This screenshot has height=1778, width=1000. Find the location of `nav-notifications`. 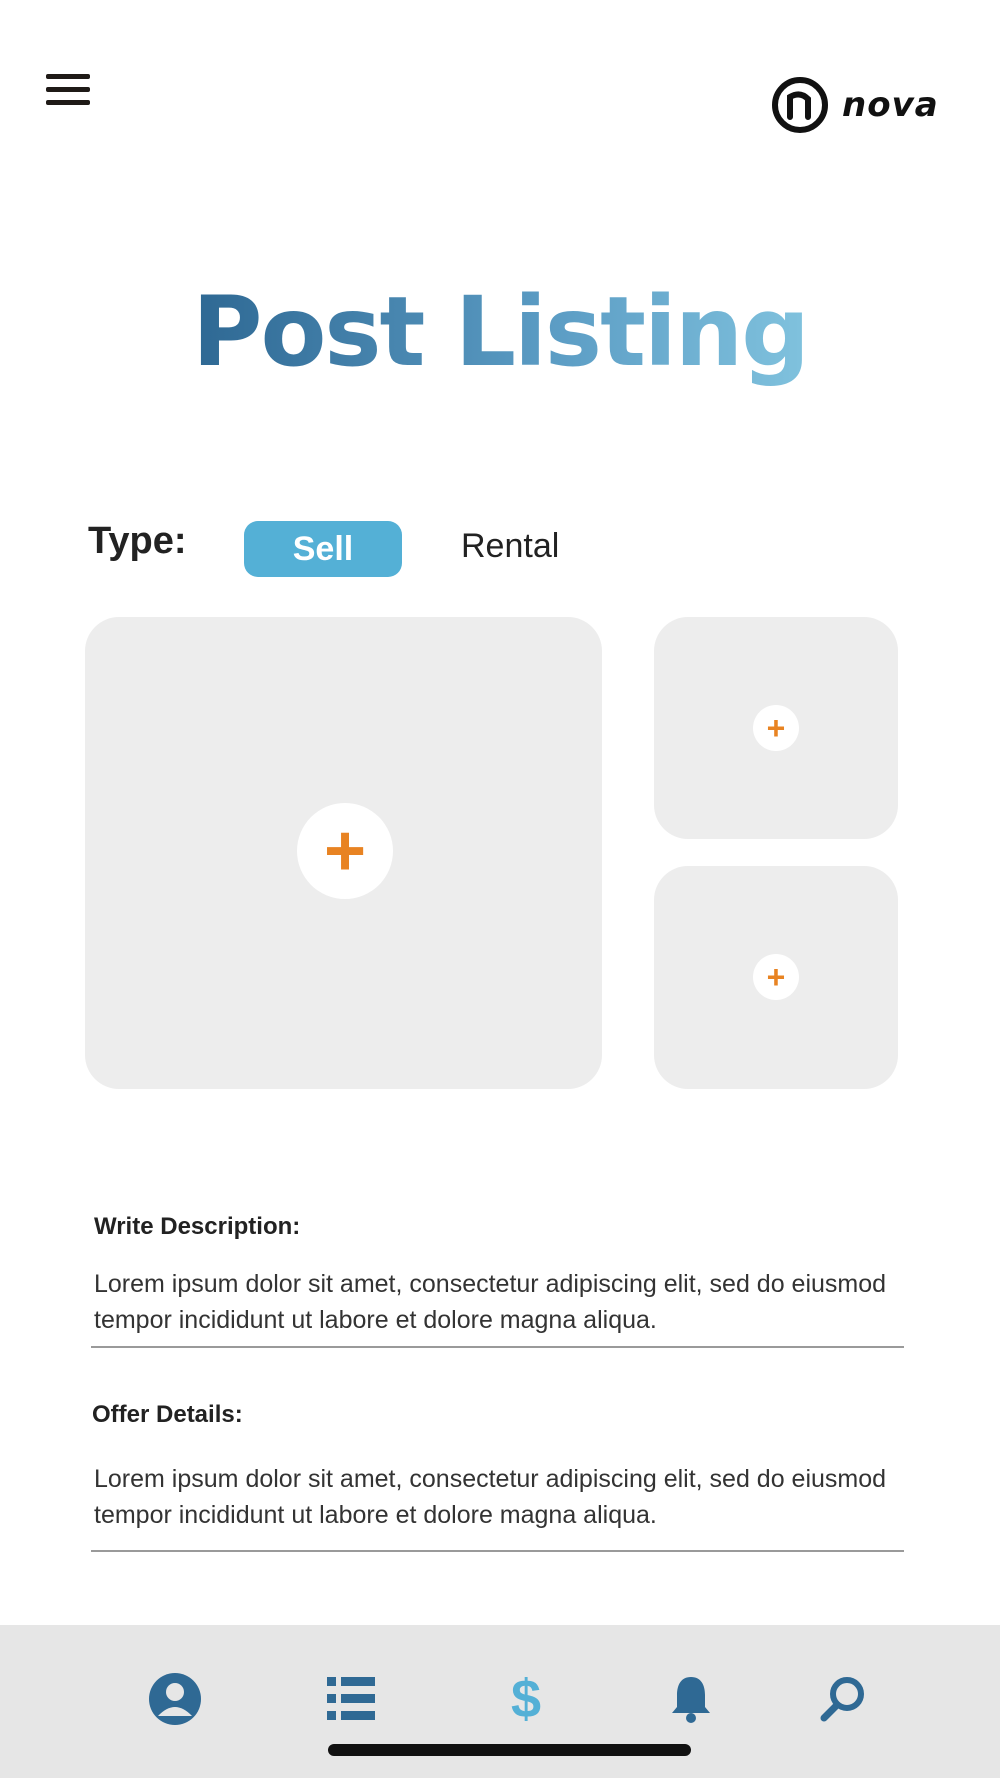

nav-notifications is located at coordinates (691, 1699).